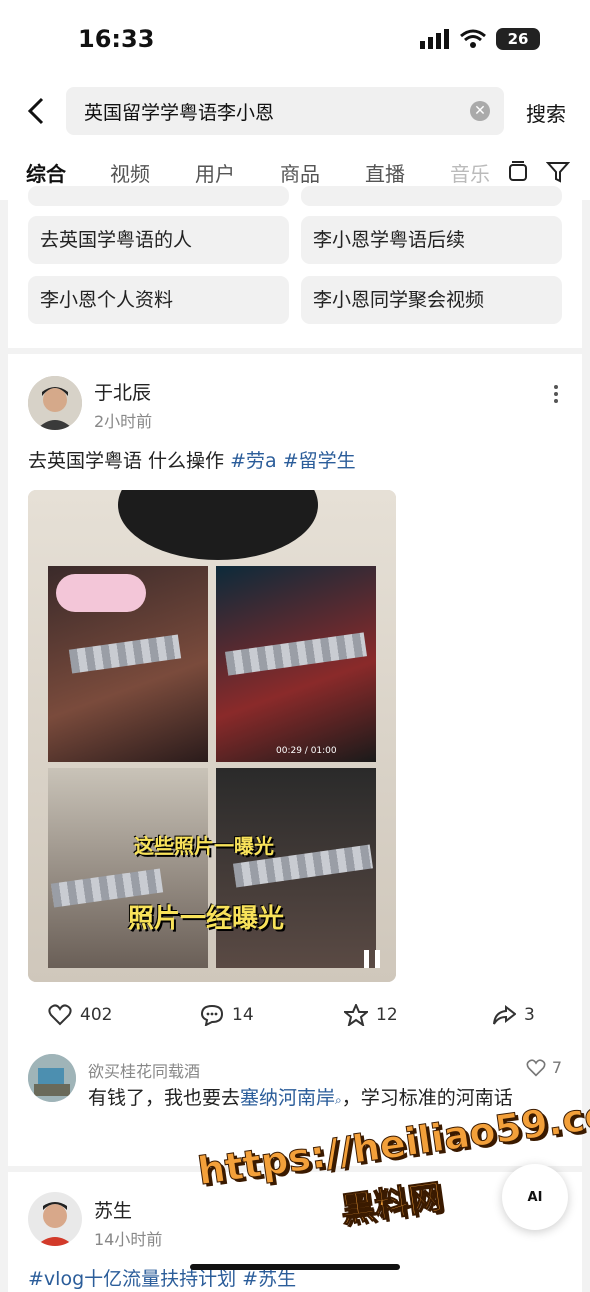 The height and width of the screenshot is (1292, 590). I want to click on share-icon, so click(504, 1014).